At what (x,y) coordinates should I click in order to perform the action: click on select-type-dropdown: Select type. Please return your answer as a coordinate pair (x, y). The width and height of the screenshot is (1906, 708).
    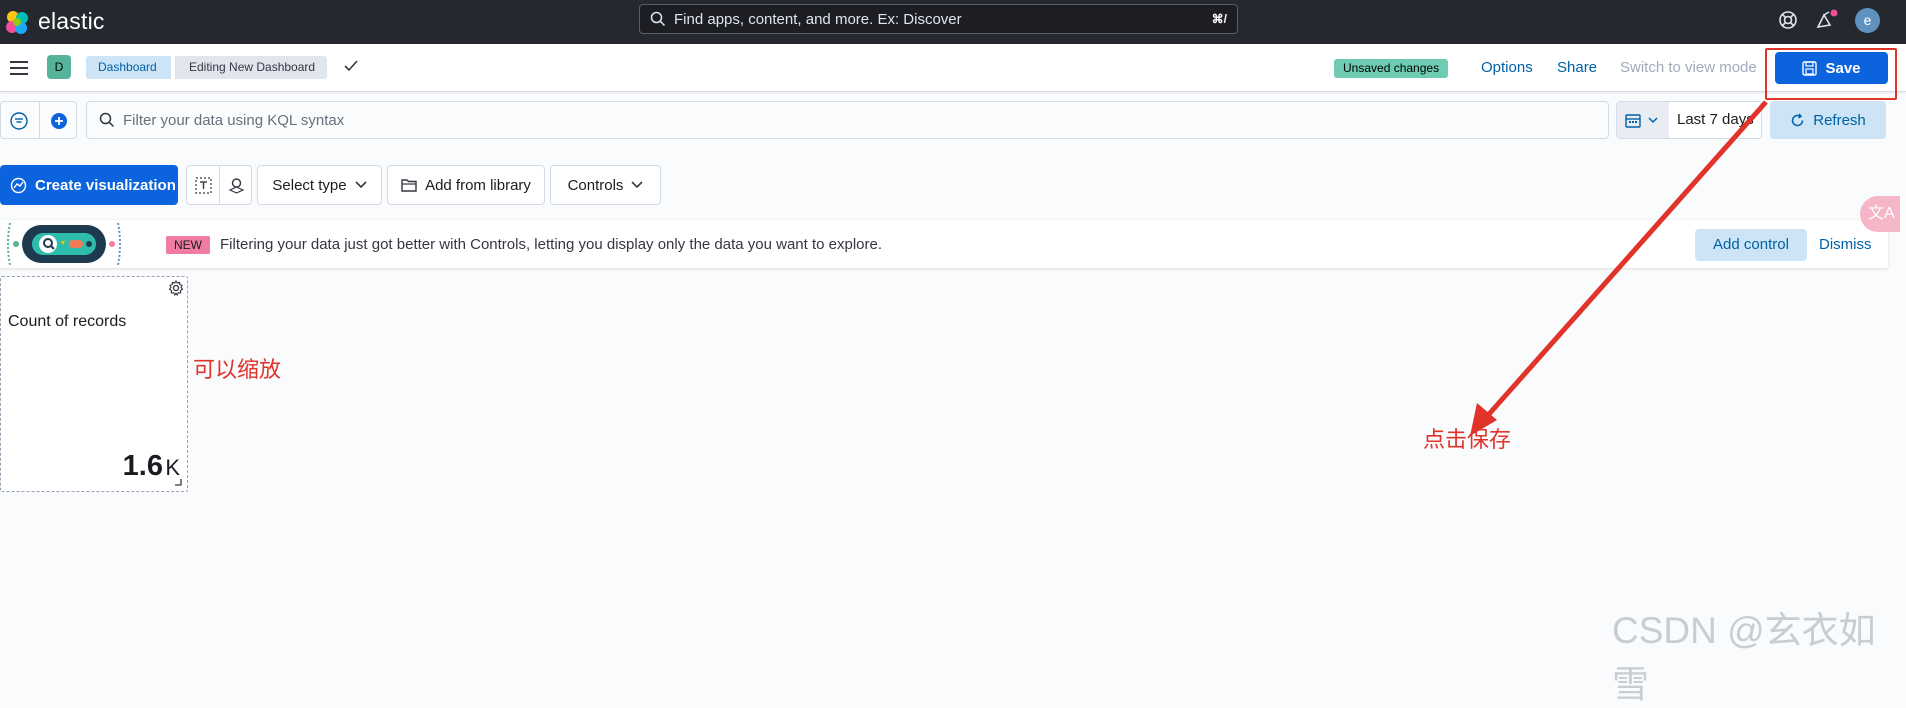
    Looking at the image, I should click on (319, 185).